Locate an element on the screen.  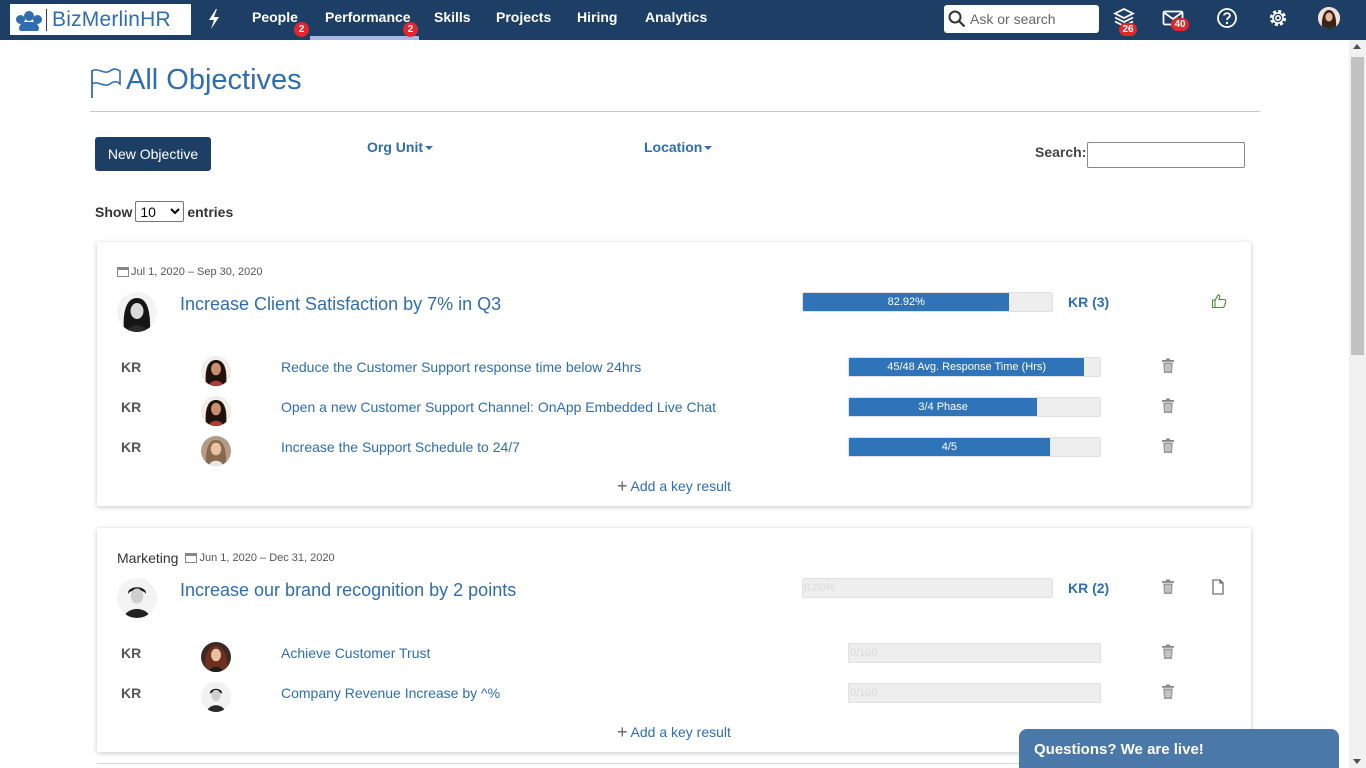
org-unit-dropdown: Org Unit is located at coordinates (400, 147).